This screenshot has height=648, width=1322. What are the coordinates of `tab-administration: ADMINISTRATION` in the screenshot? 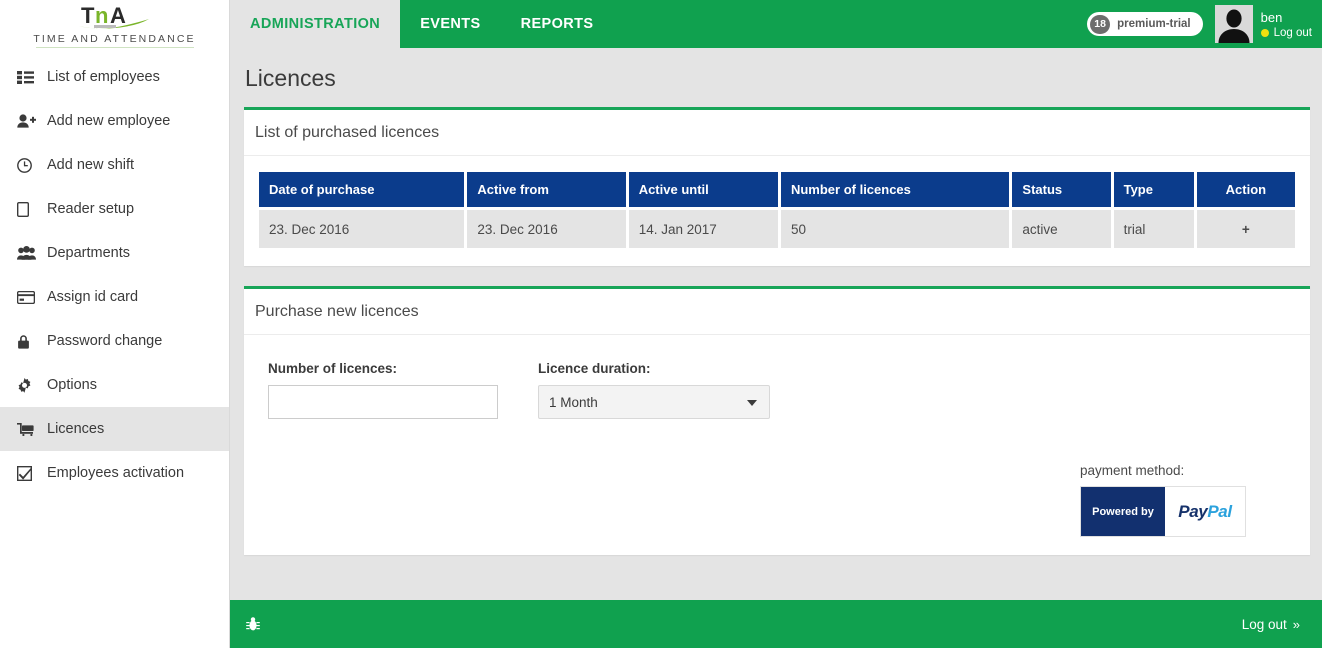 It's located at (315, 24).